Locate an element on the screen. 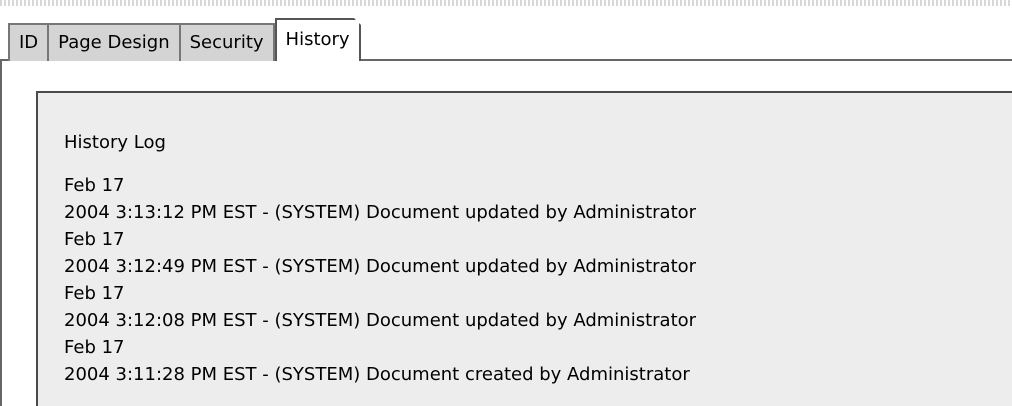  tab-bar: ID Page Design Security History is located at coordinates (184, 39).